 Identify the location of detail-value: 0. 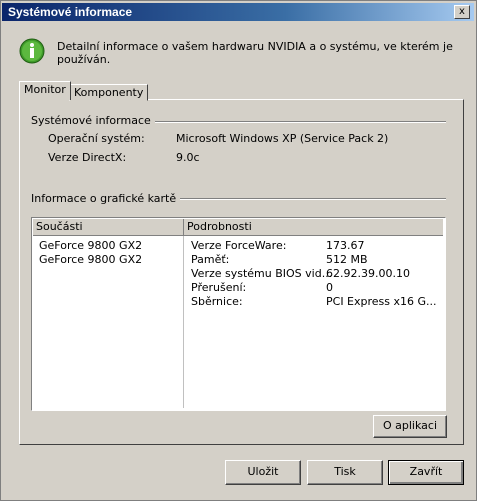
(329, 287).